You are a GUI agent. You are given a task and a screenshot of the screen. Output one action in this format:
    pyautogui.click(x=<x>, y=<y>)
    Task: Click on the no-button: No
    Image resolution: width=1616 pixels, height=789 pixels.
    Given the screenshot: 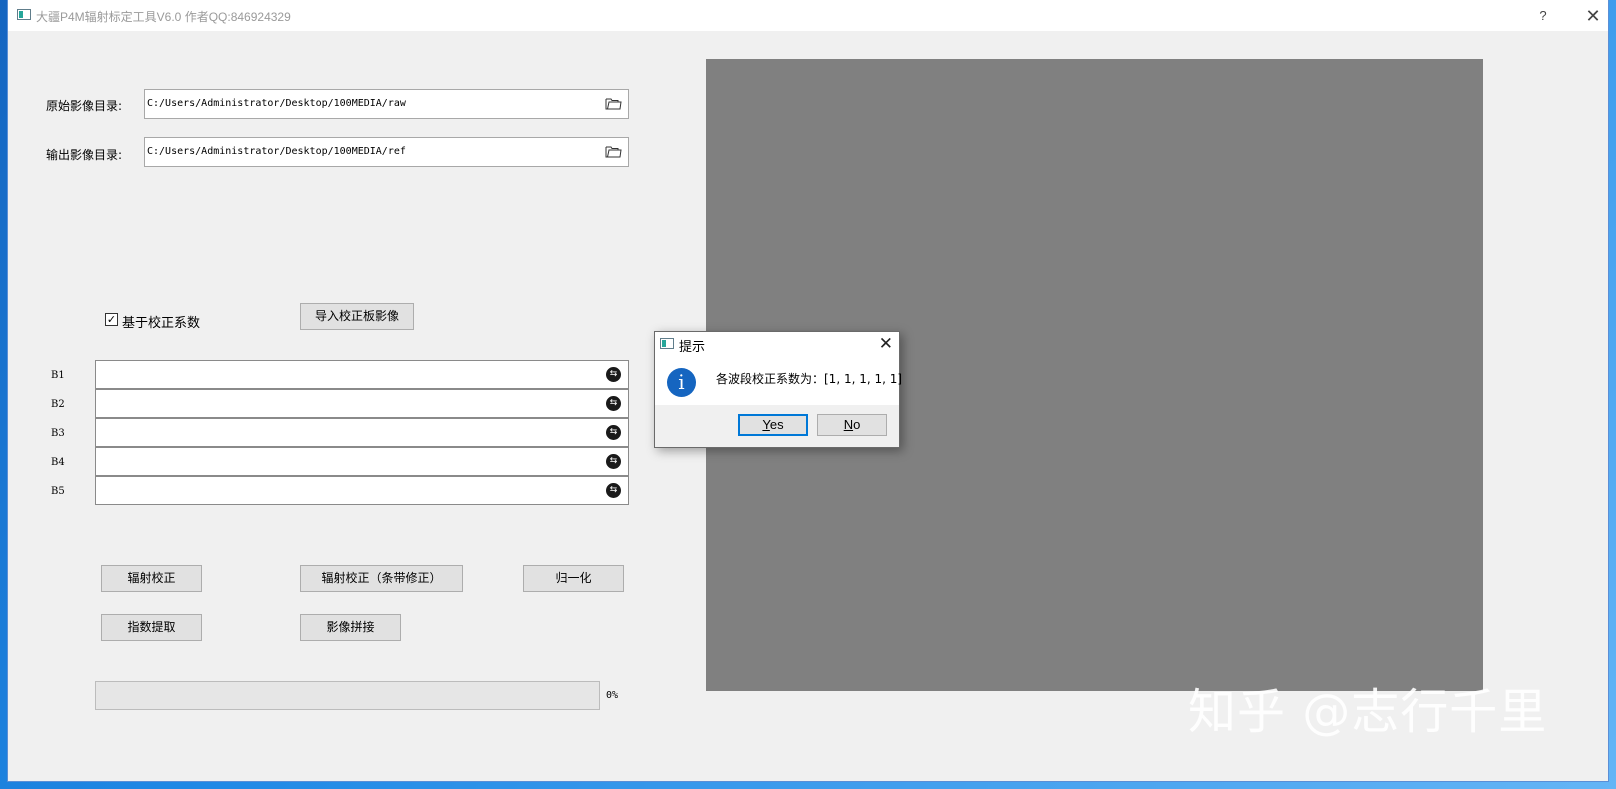 What is the action you would take?
    pyautogui.click(x=852, y=425)
    